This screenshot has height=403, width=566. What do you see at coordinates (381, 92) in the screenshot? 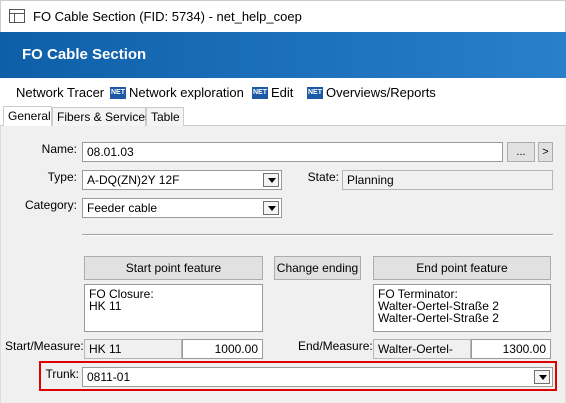
I see `menu-label: Overviews/Reports` at bounding box center [381, 92].